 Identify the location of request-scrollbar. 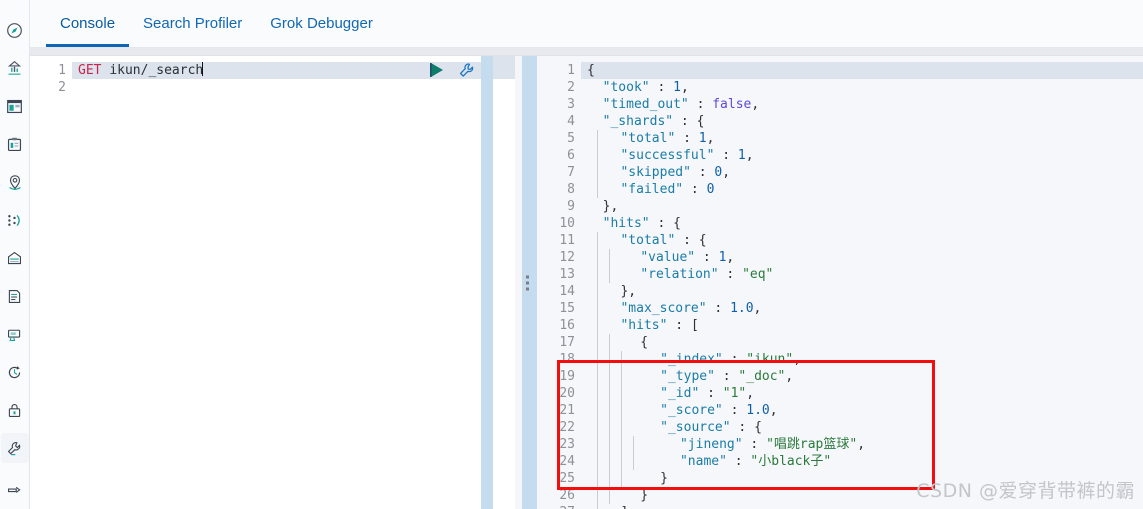
(487, 282).